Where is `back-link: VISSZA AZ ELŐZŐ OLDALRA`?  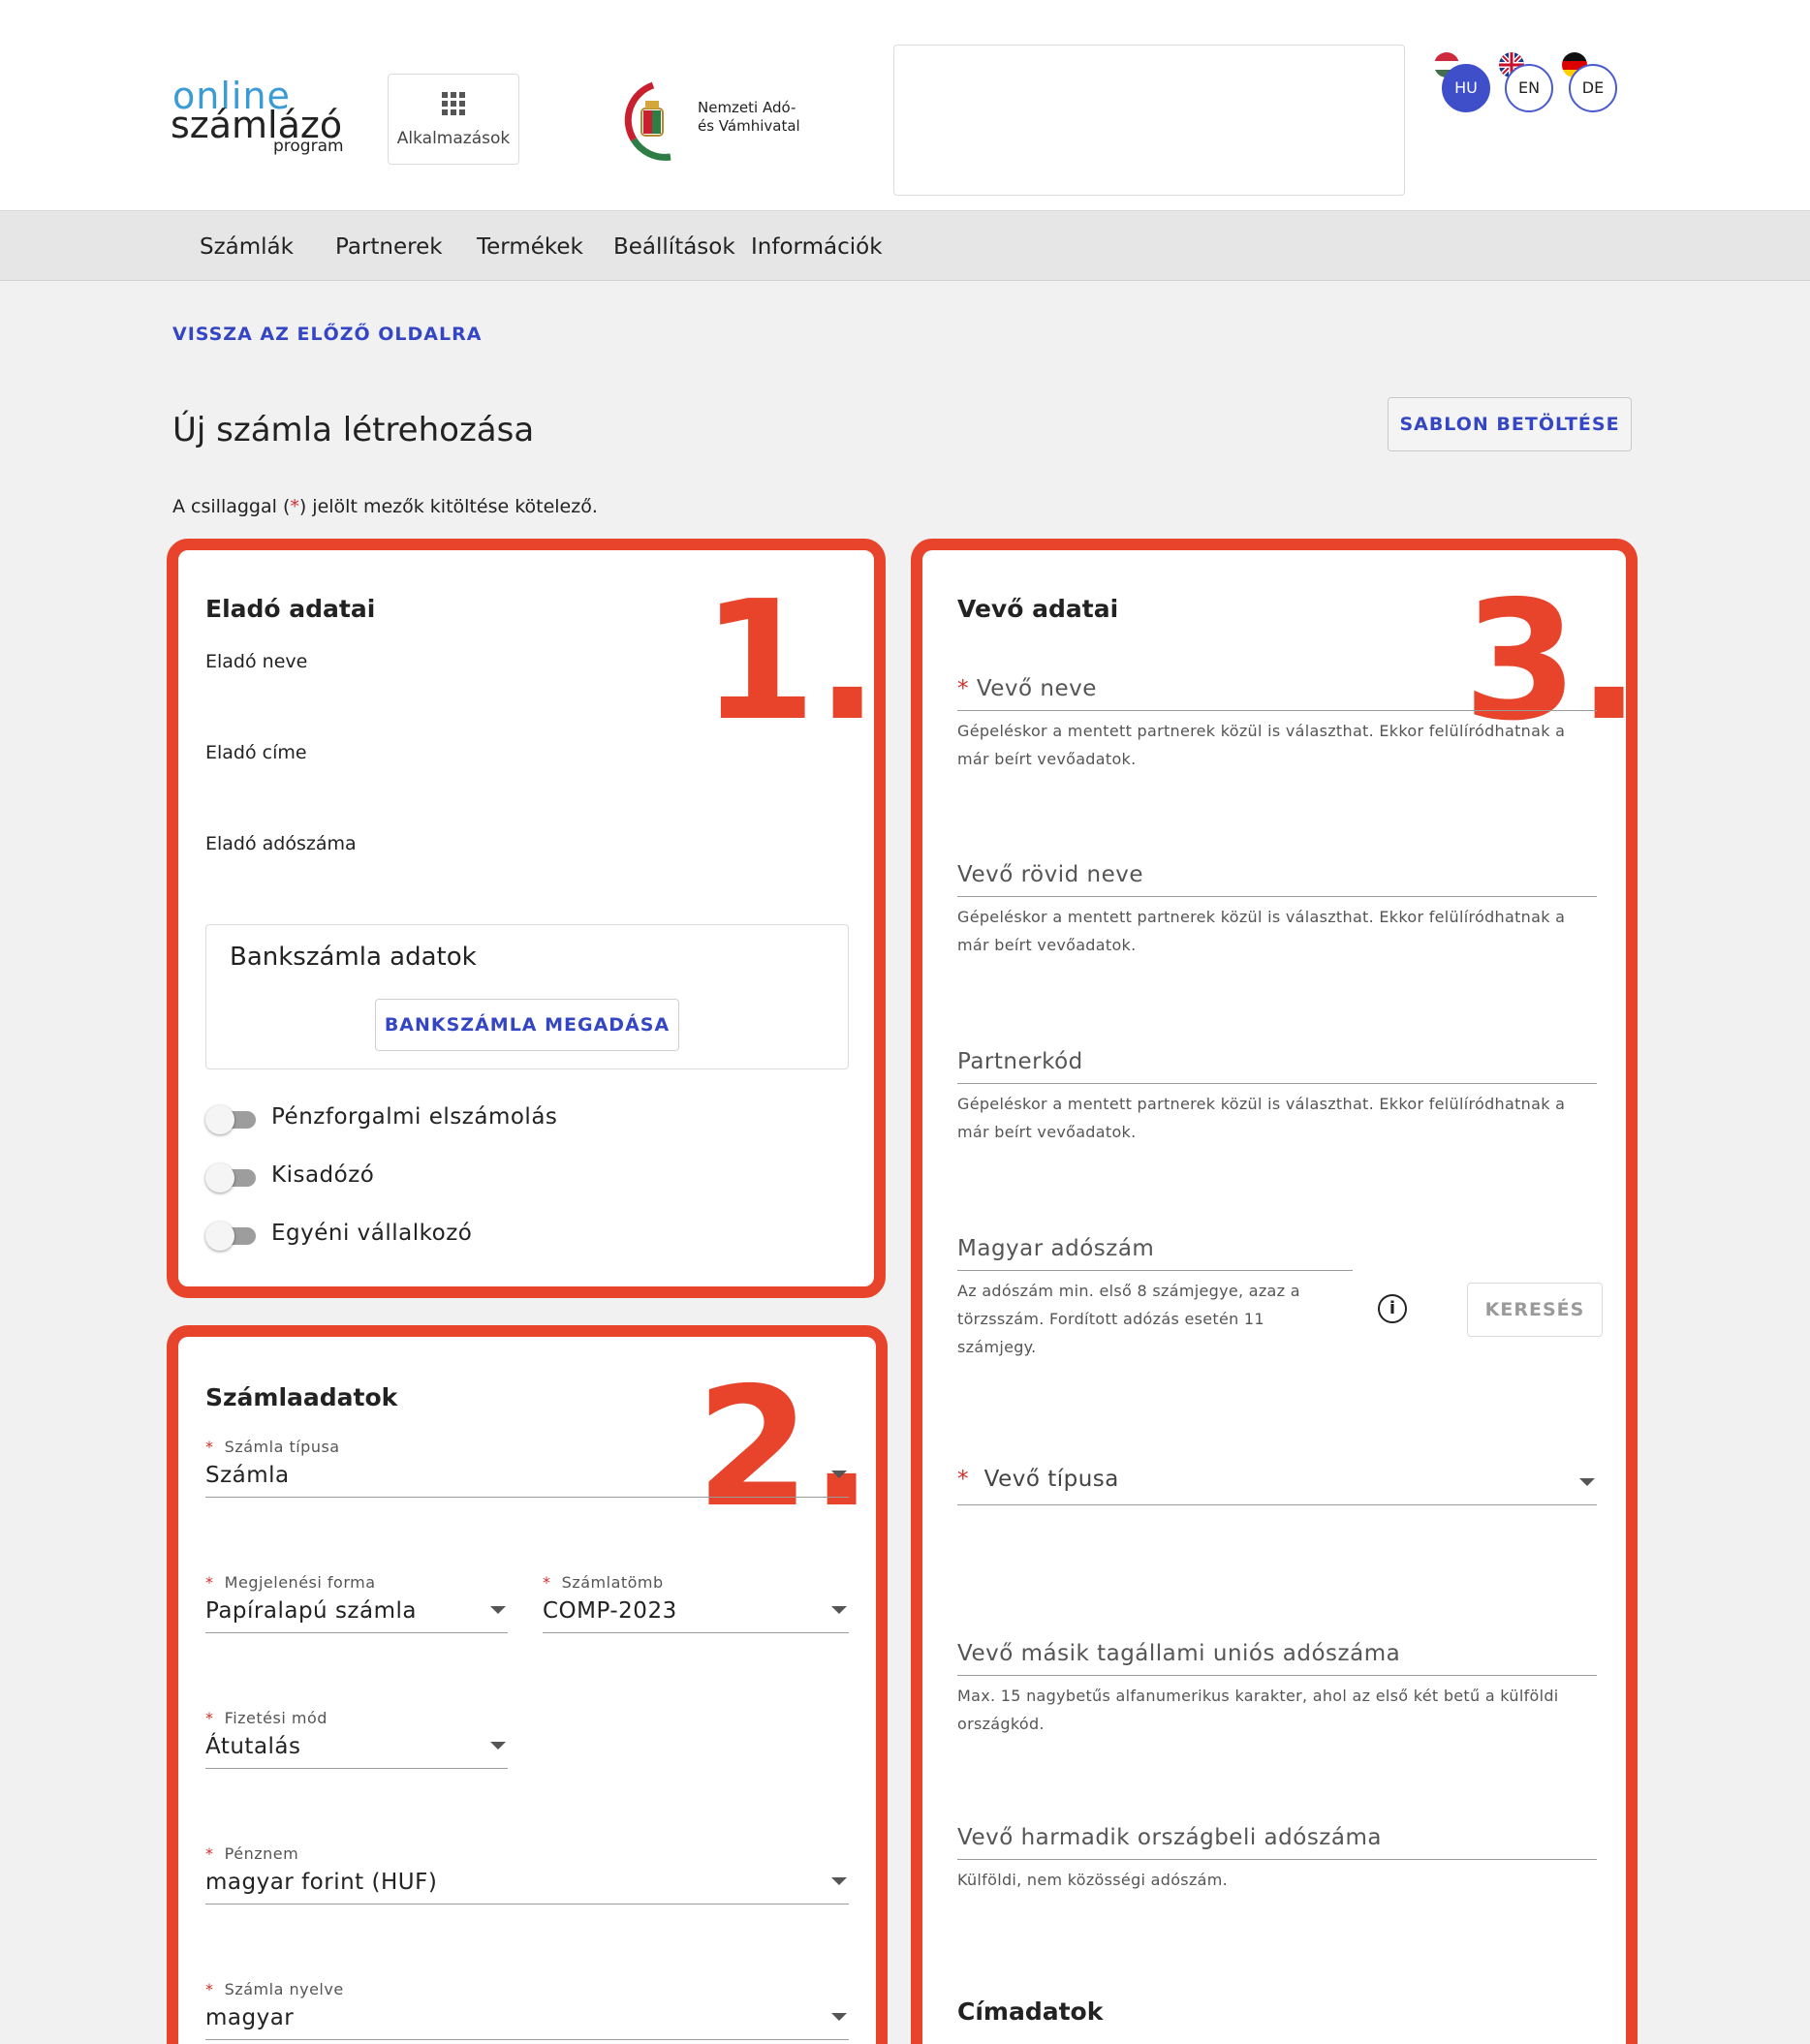
back-link: VISSZA AZ ELŐZŐ OLDALRA is located at coordinates (327, 334).